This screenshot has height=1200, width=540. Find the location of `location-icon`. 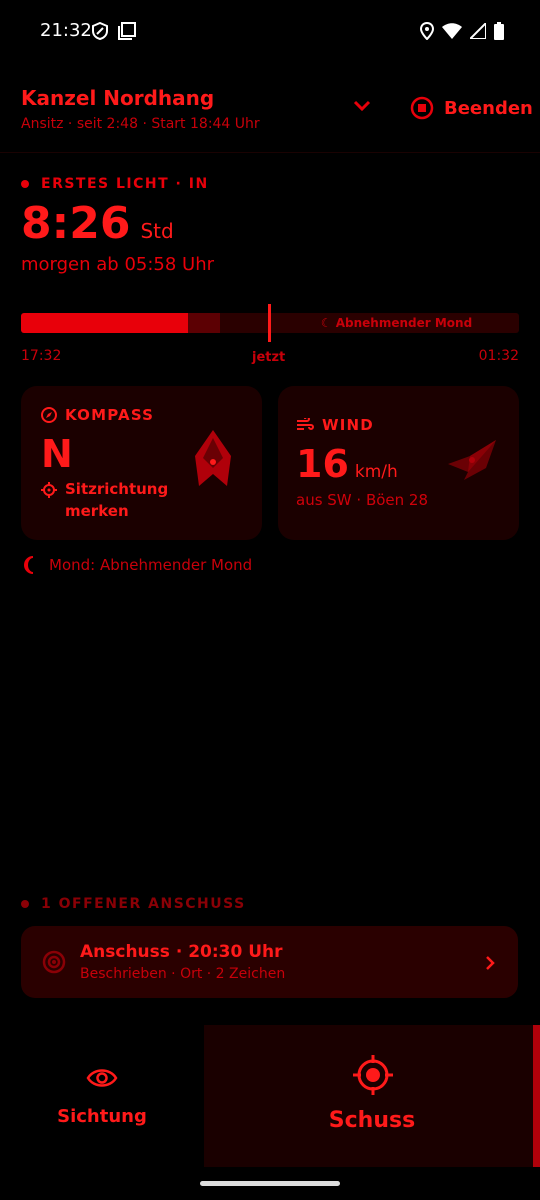

location-icon is located at coordinates (427, 31).